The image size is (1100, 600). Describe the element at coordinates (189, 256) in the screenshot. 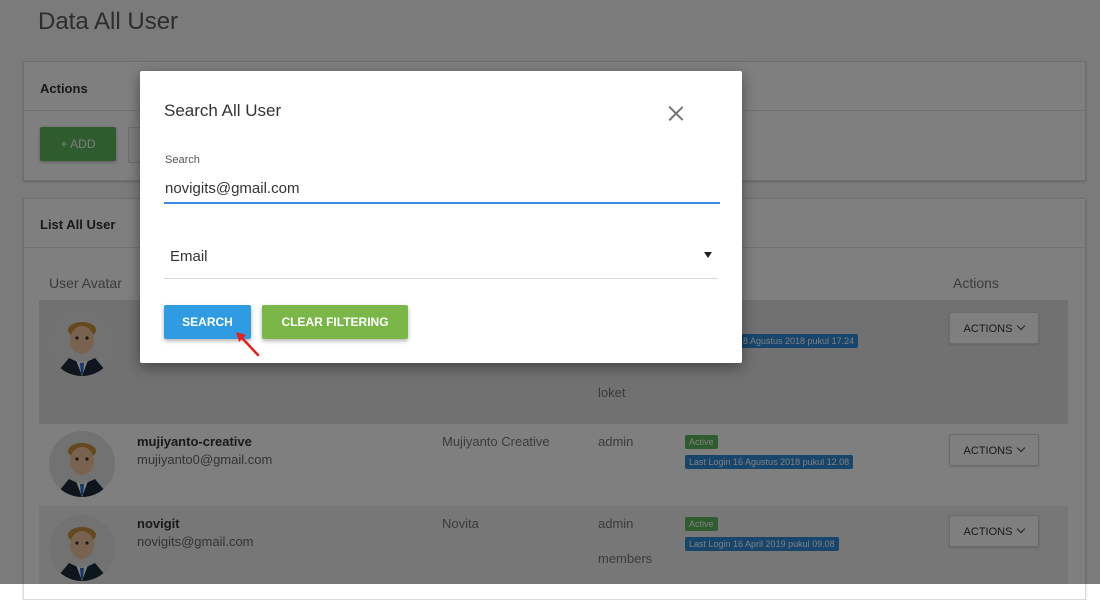

I see `filter-selected-value: Email` at that location.